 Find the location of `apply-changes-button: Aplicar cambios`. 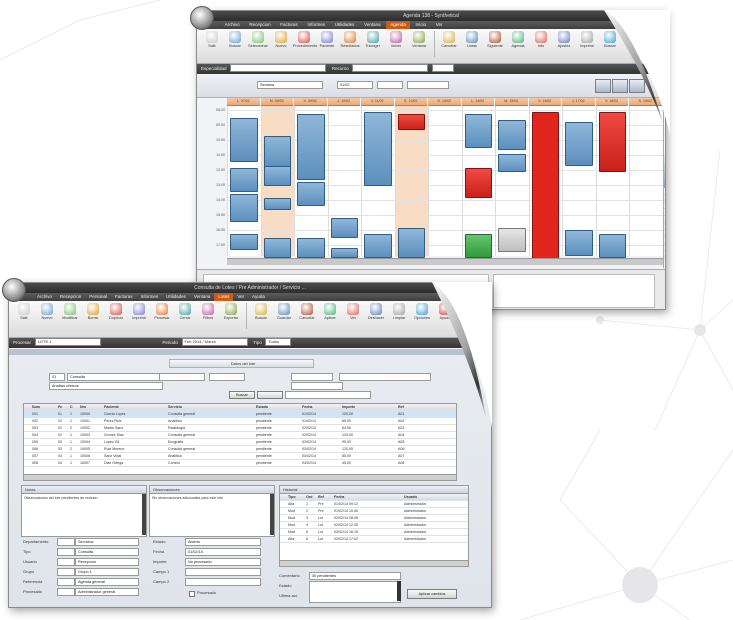

apply-changes-button: Aplicar cambios is located at coordinates (432, 594).